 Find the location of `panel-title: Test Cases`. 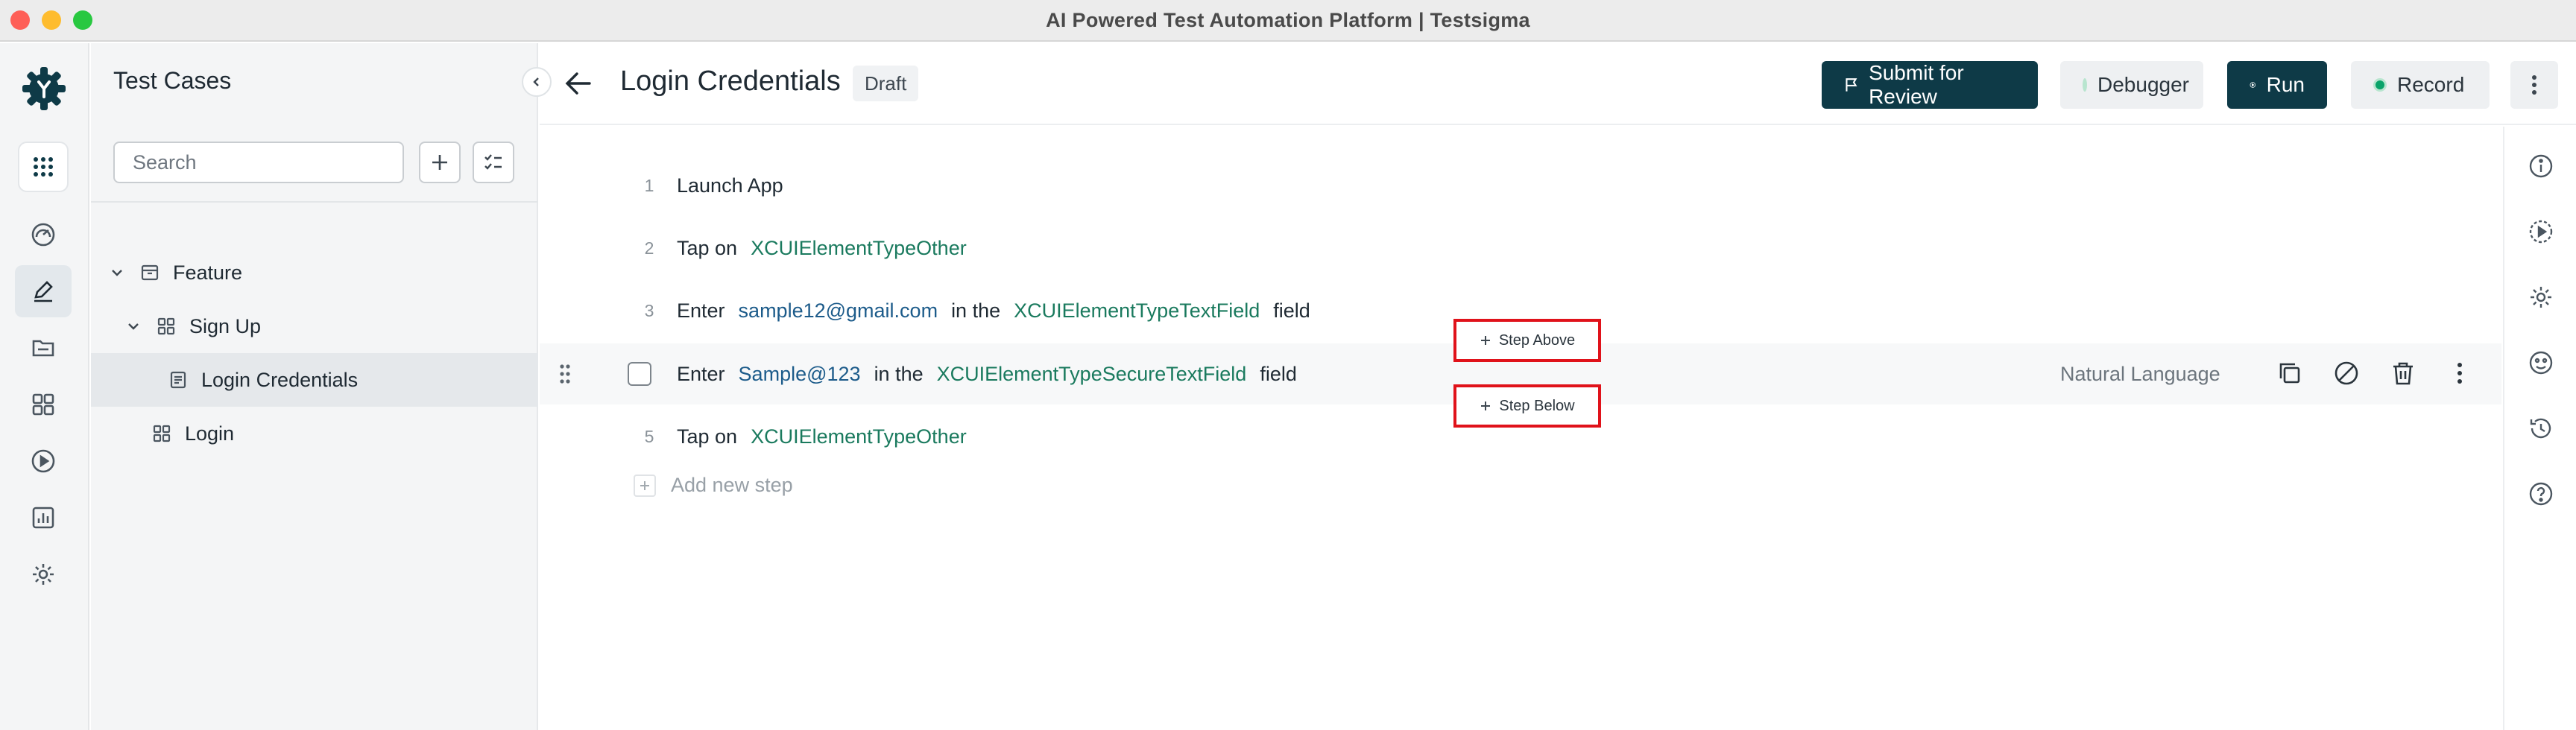

panel-title: Test Cases is located at coordinates (172, 80).